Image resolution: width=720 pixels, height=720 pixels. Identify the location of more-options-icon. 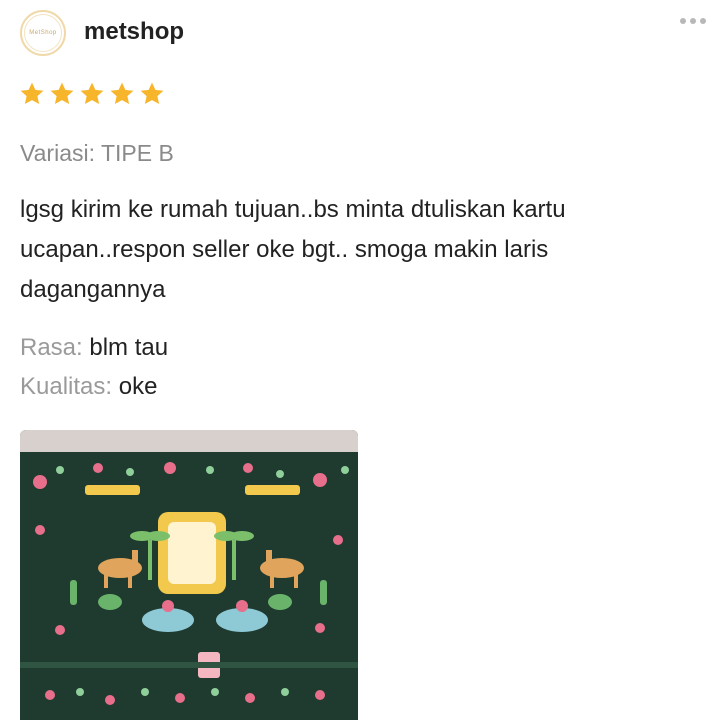
(693, 21).